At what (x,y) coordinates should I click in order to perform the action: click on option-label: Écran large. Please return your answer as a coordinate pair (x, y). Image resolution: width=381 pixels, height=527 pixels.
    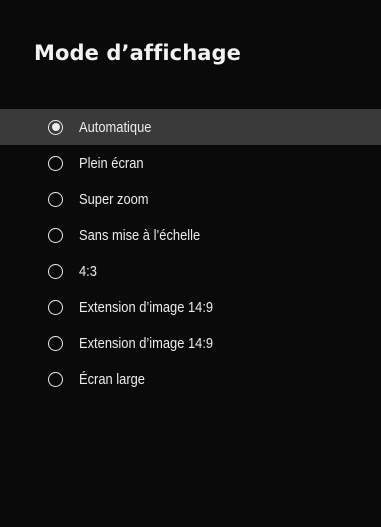
    Looking at the image, I should click on (112, 379).